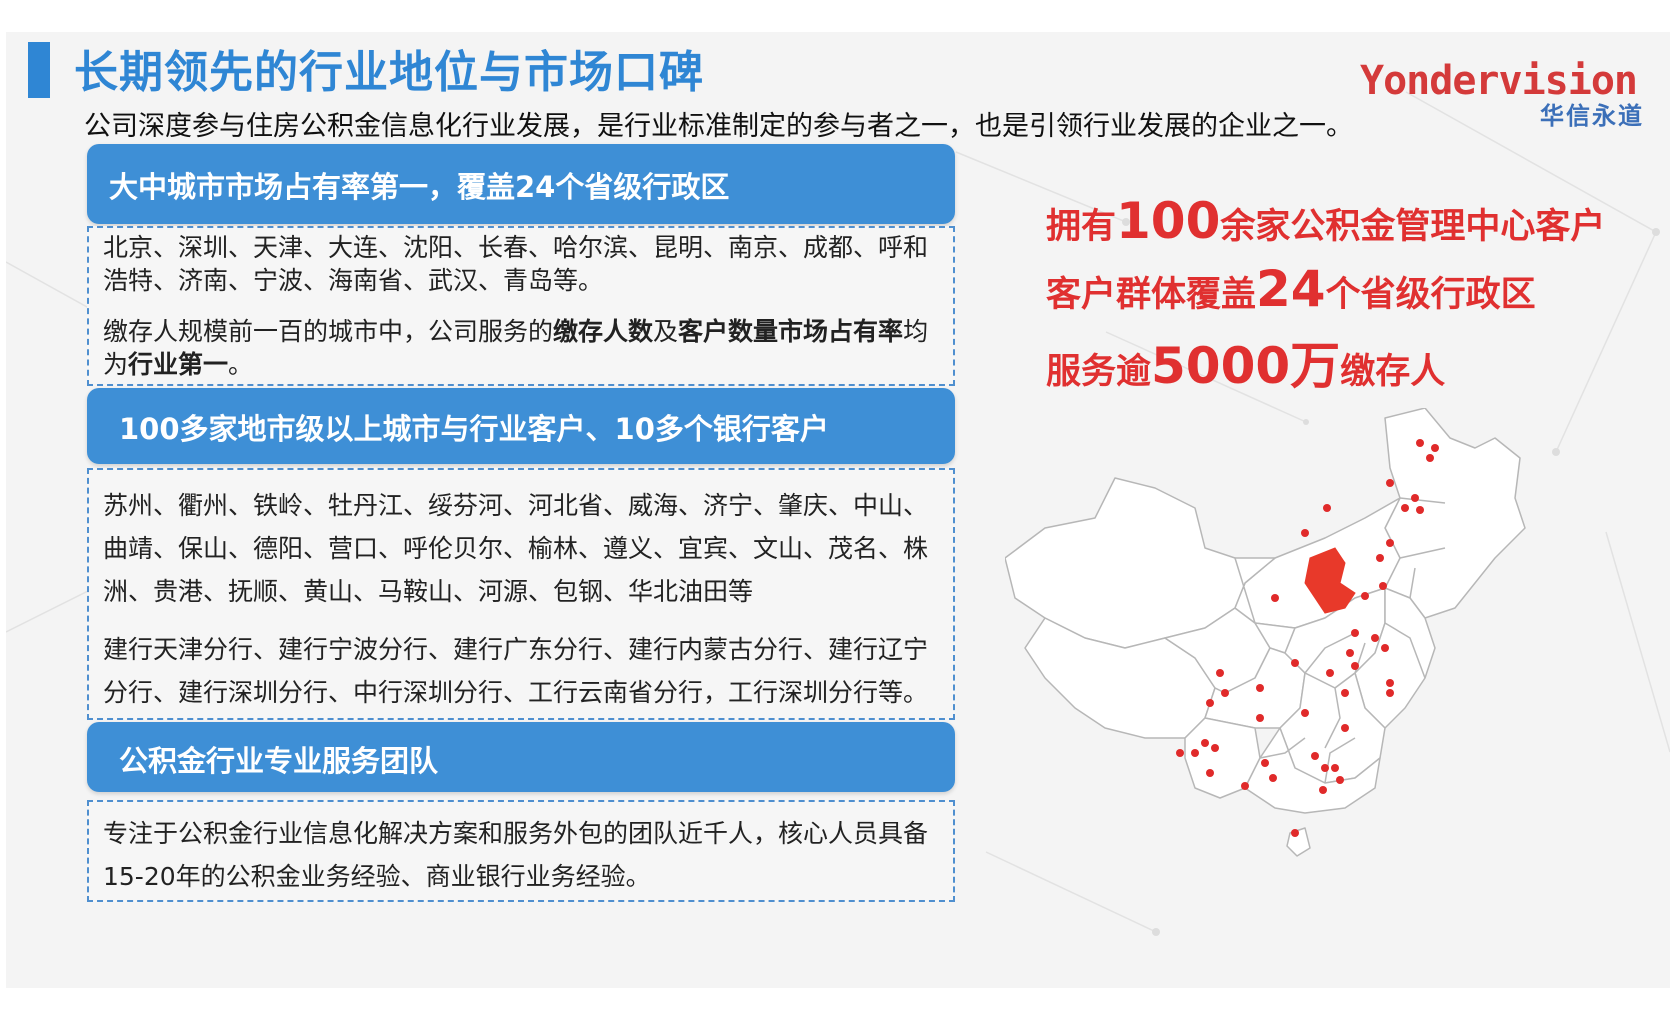  What do you see at coordinates (1592, 116) in the screenshot?
I see `logo-chinese-name: 华信永道` at bounding box center [1592, 116].